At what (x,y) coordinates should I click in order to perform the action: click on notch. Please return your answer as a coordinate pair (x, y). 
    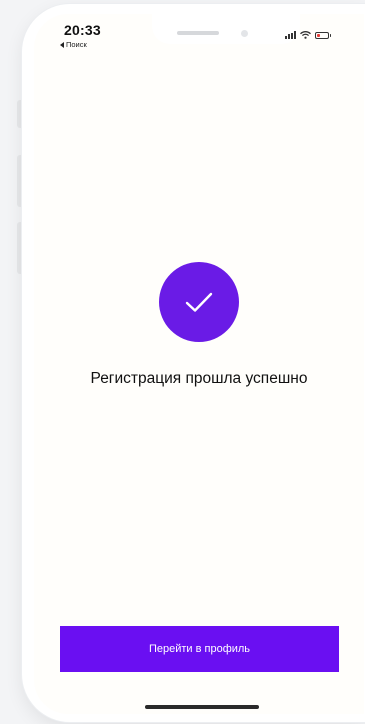
    Looking at the image, I should click on (226, 29).